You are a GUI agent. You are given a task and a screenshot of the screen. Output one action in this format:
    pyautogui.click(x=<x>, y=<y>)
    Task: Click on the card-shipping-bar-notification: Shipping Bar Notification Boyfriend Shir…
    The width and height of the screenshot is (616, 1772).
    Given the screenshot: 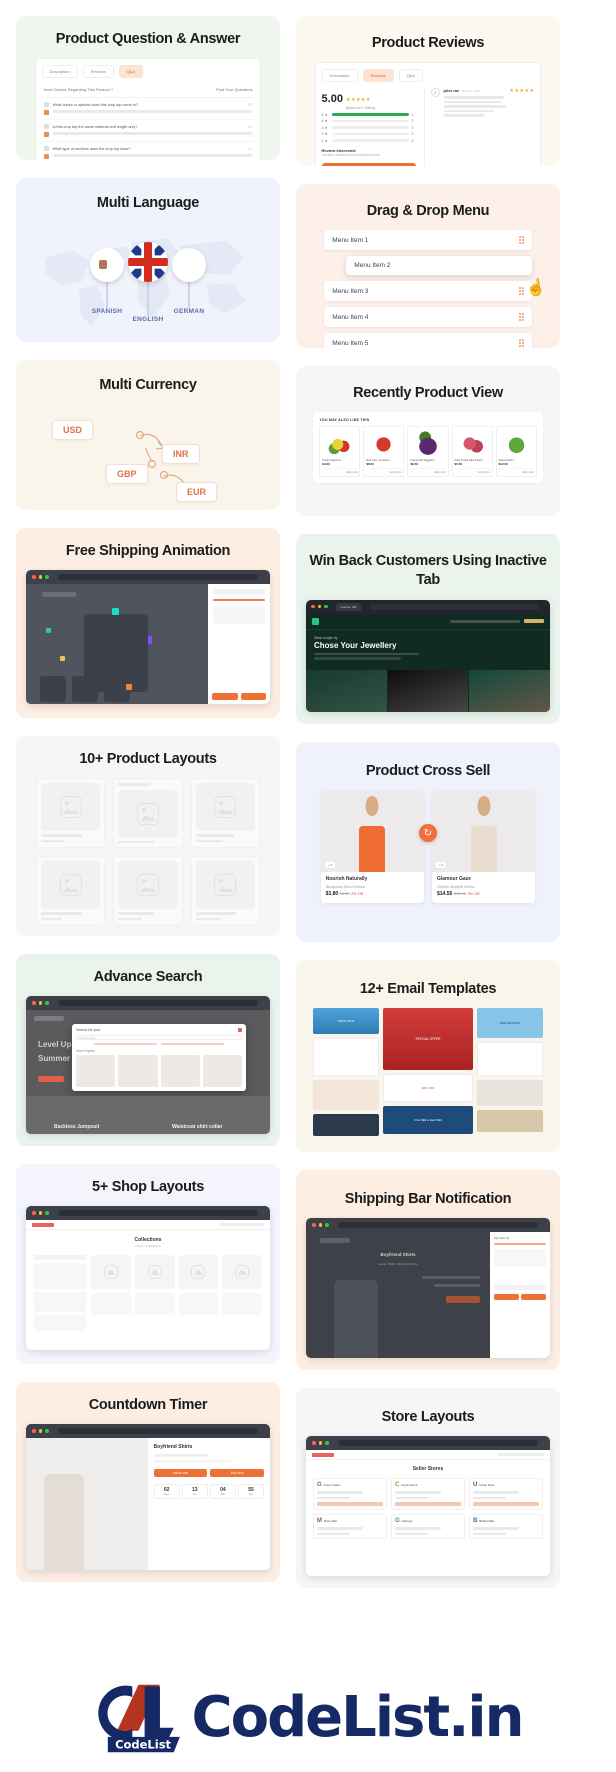 What is the action you would take?
    pyautogui.click(x=428, y=1270)
    